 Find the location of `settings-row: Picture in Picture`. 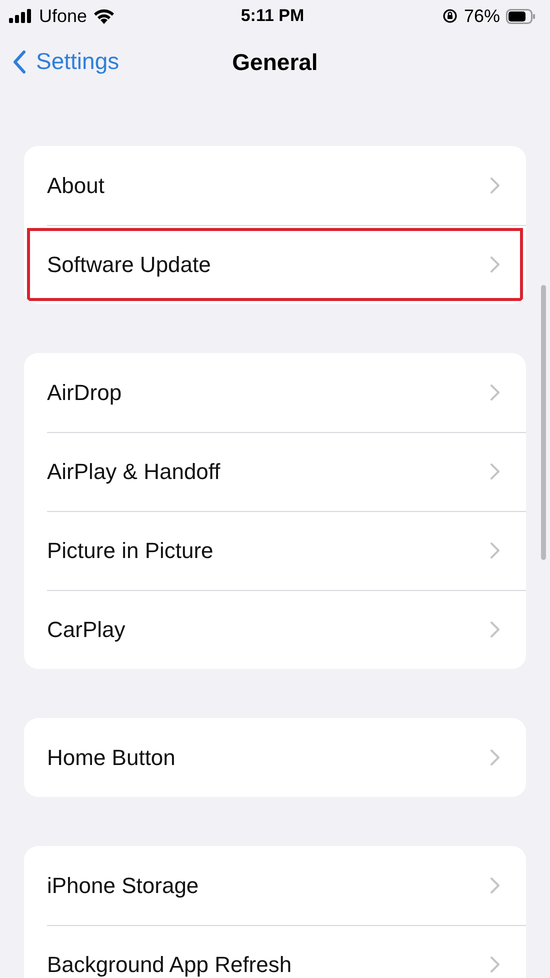

settings-row: Picture in Picture is located at coordinates (275, 550).